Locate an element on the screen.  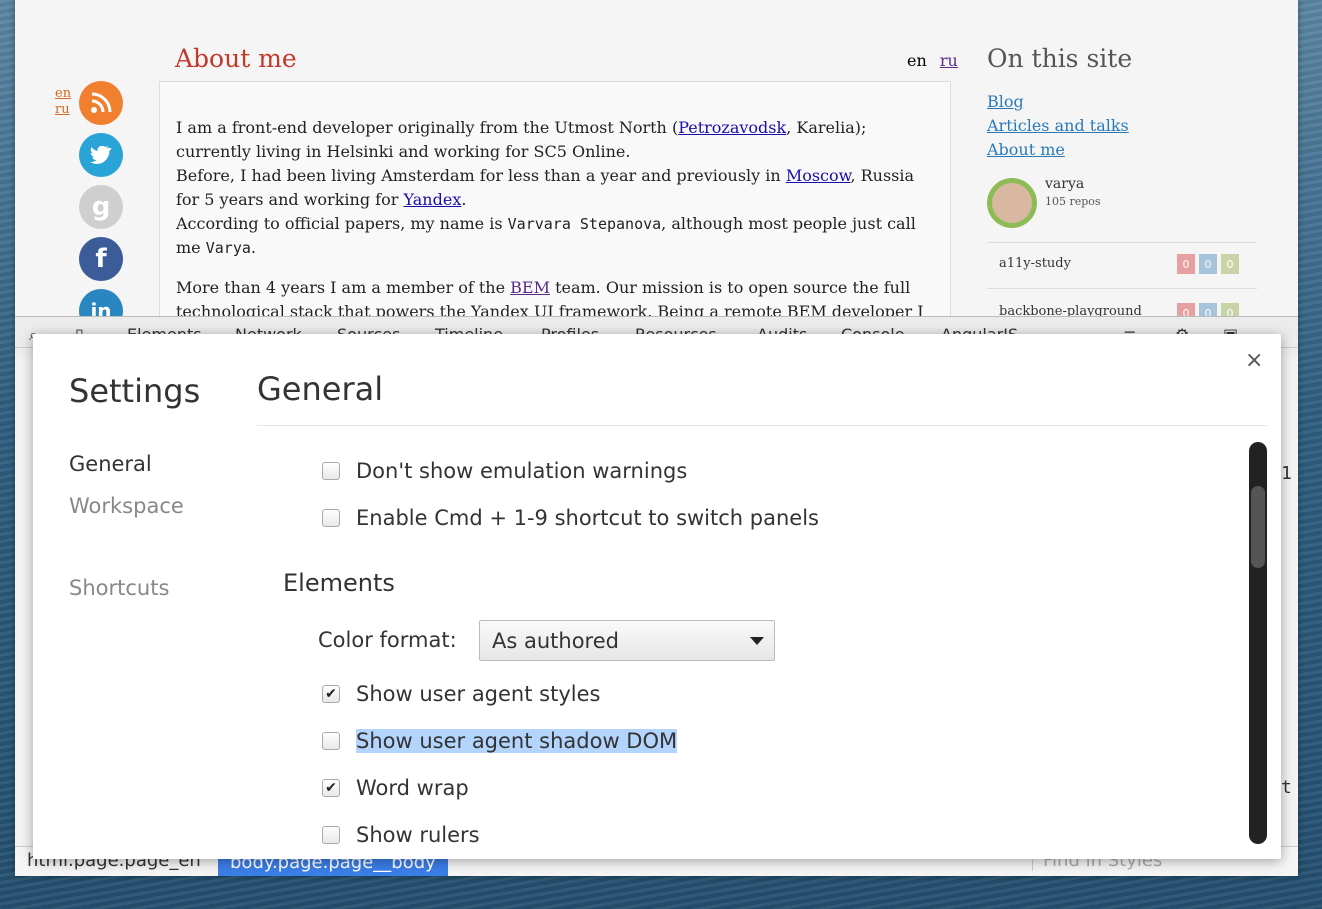
side-title: On this site is located at coordinates (1060, 58).